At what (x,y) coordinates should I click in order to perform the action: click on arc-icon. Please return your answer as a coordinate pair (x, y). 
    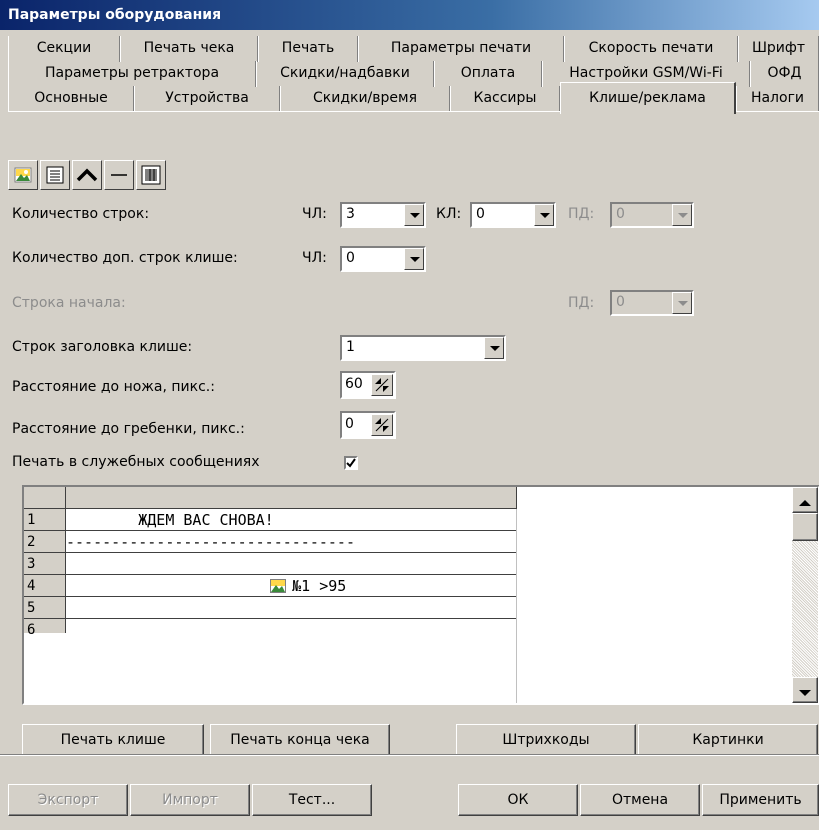
    Looking at the image, I should click on (87, 175).